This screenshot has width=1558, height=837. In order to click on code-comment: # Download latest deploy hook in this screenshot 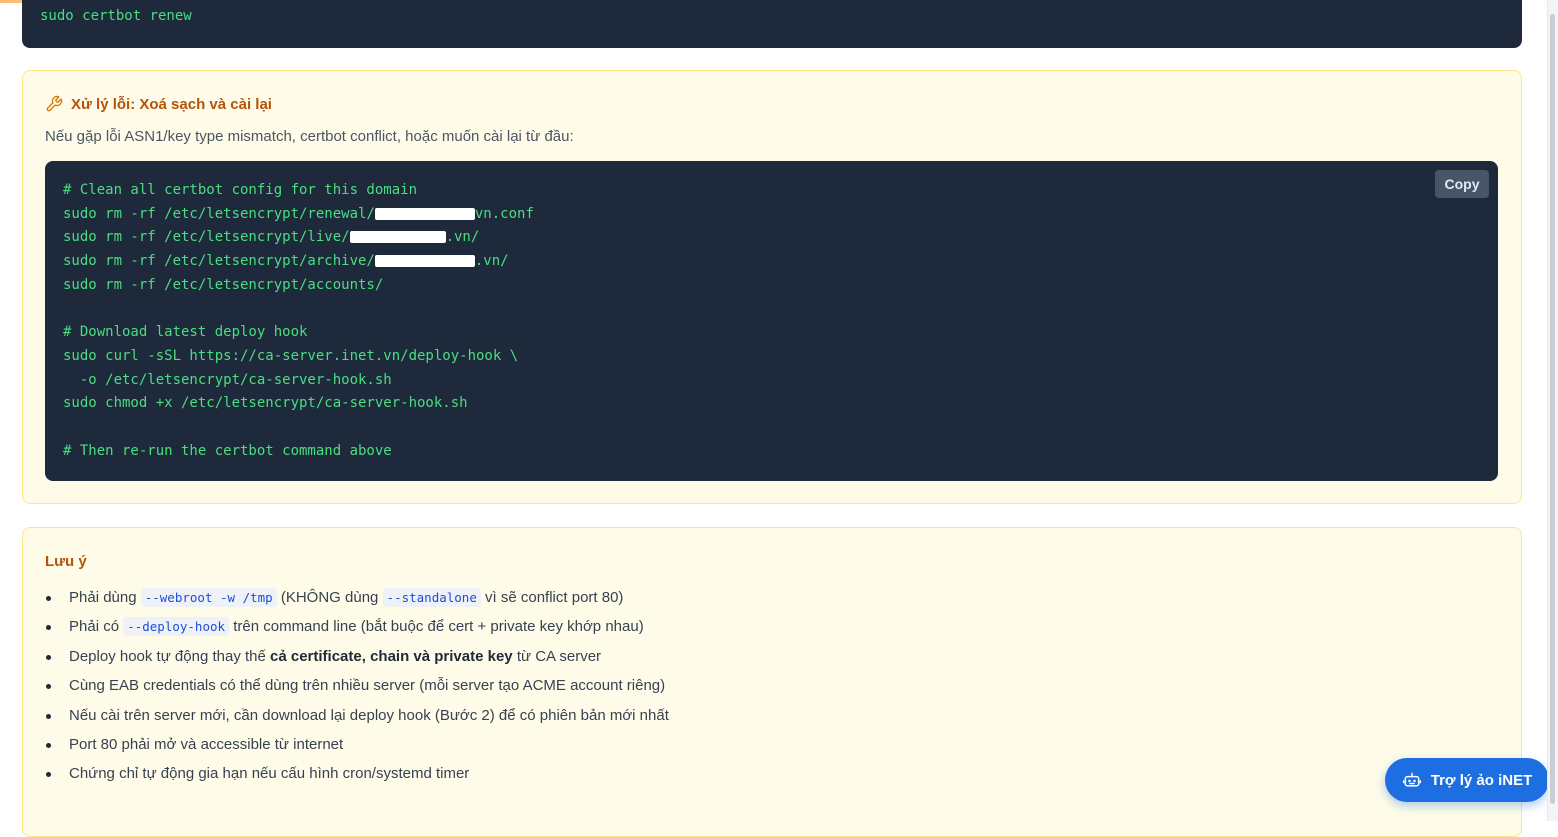, I will do `click(185, 332)`.